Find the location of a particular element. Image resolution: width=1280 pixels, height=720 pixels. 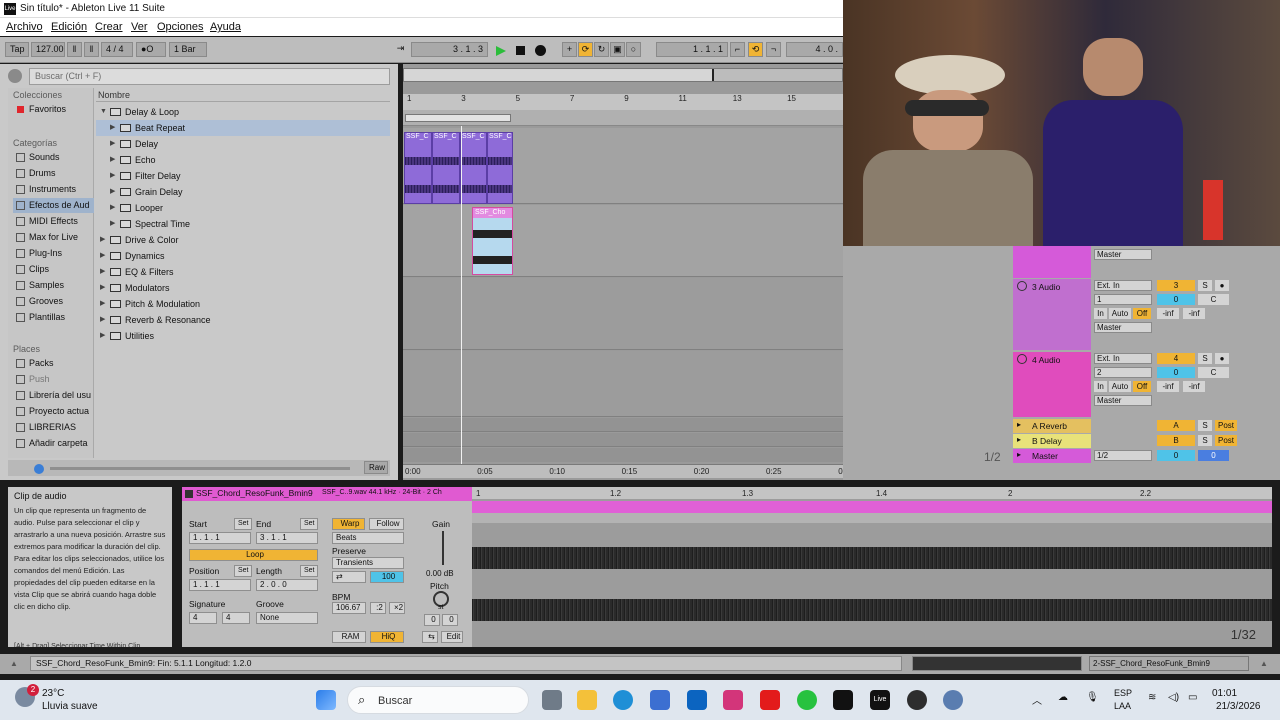

browser-item: ▶ Utilities is located at coordinates (243, 336).